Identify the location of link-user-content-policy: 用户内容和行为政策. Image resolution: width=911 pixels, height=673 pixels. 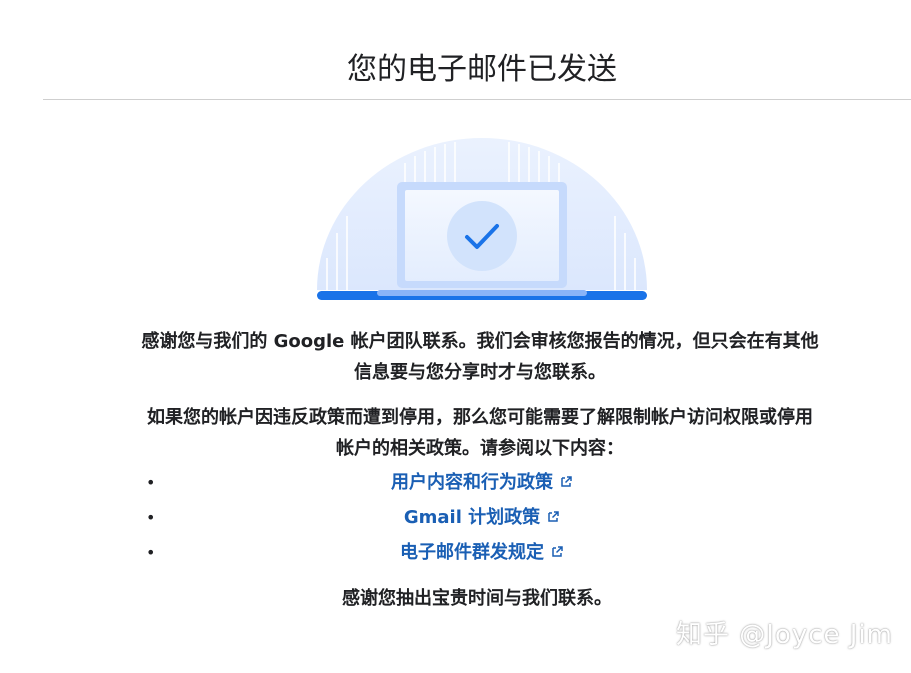
(455, 483).